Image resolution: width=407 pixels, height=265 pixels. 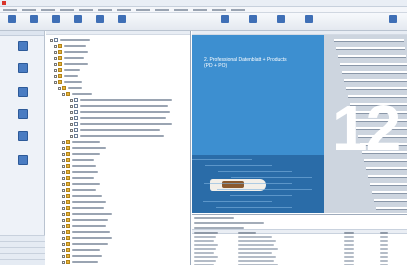 I want to click on main-toolbar, so click(x=203, y=22).